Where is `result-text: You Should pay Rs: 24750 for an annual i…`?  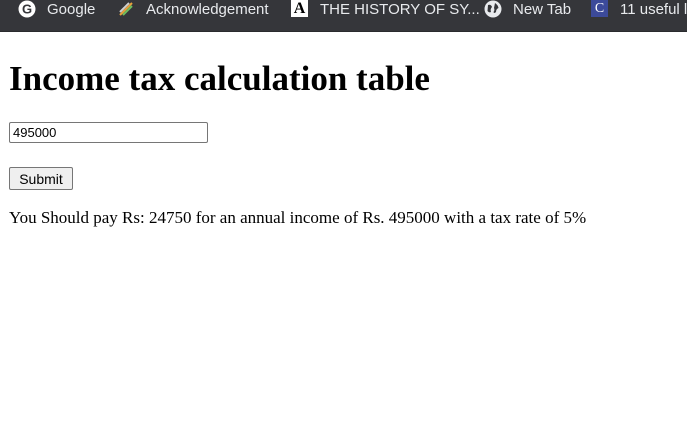 result-text: You Should pay Rs: 24750 for an annual i… is located at coordinates (298, 217).